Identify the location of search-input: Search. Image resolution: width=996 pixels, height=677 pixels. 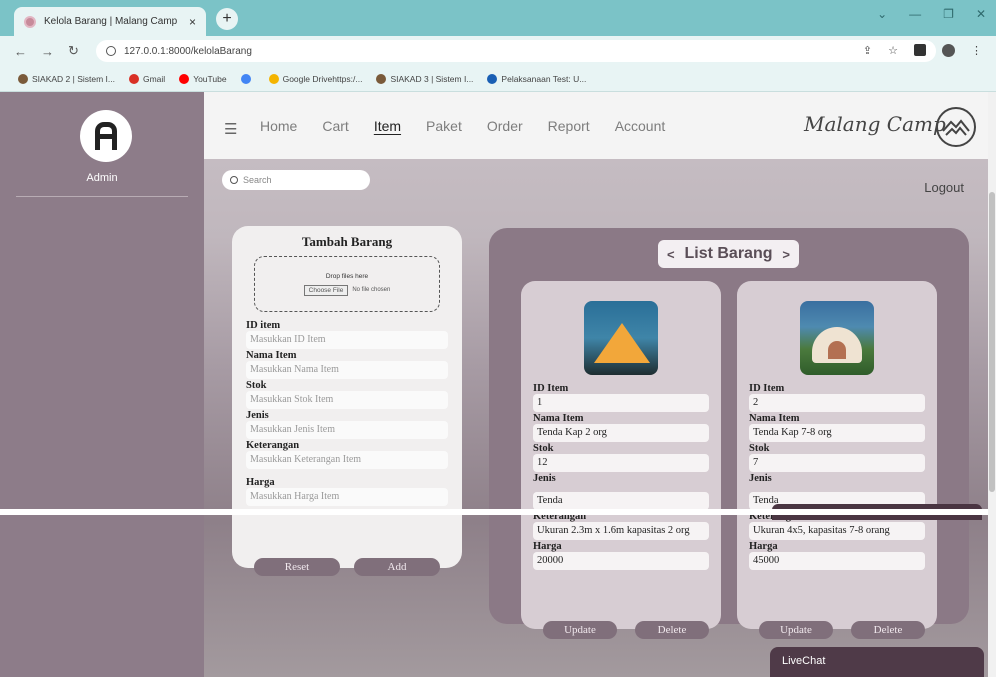
(296, 180).